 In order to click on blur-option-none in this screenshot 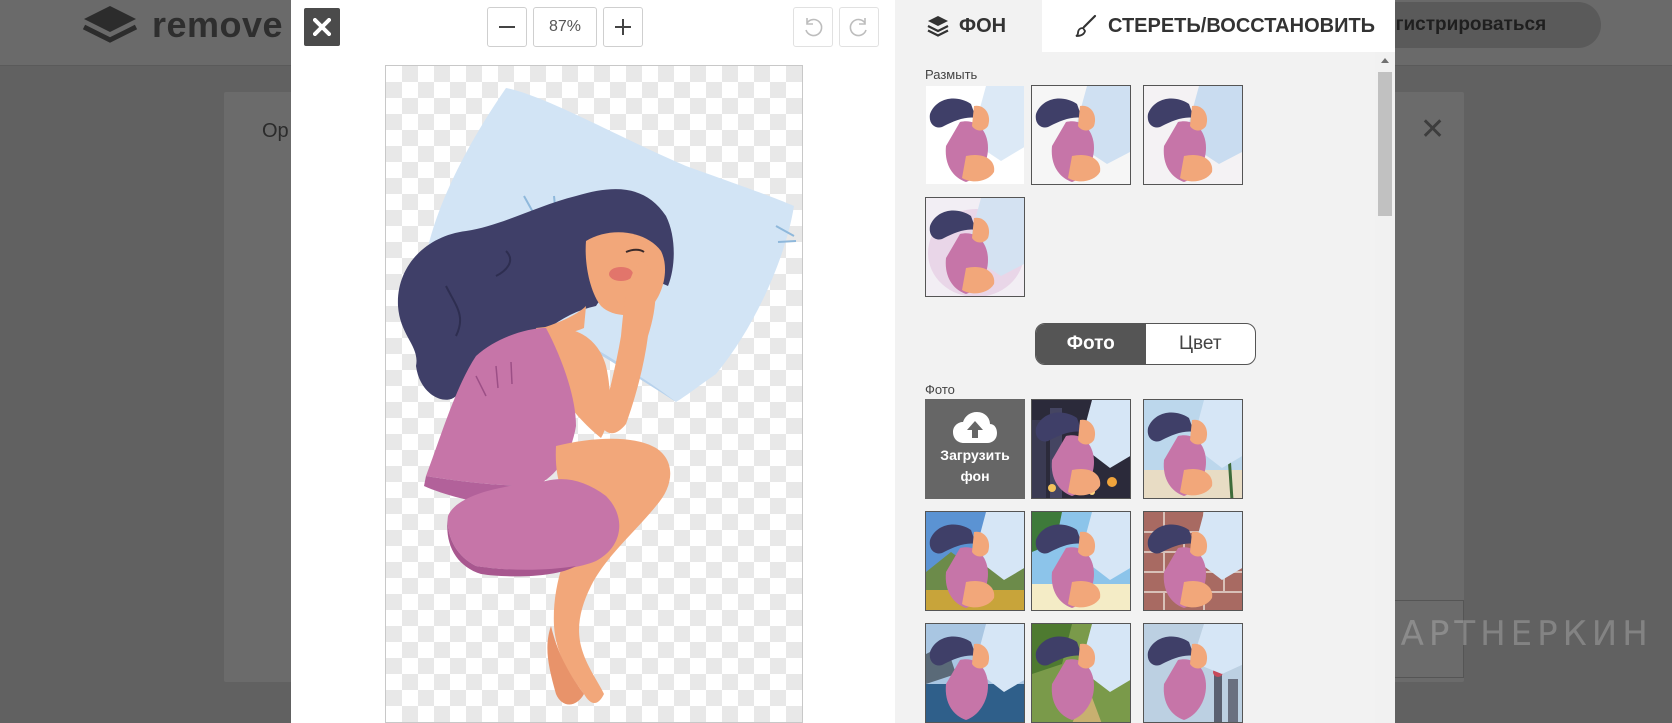, I will do `click(975, 135)`.